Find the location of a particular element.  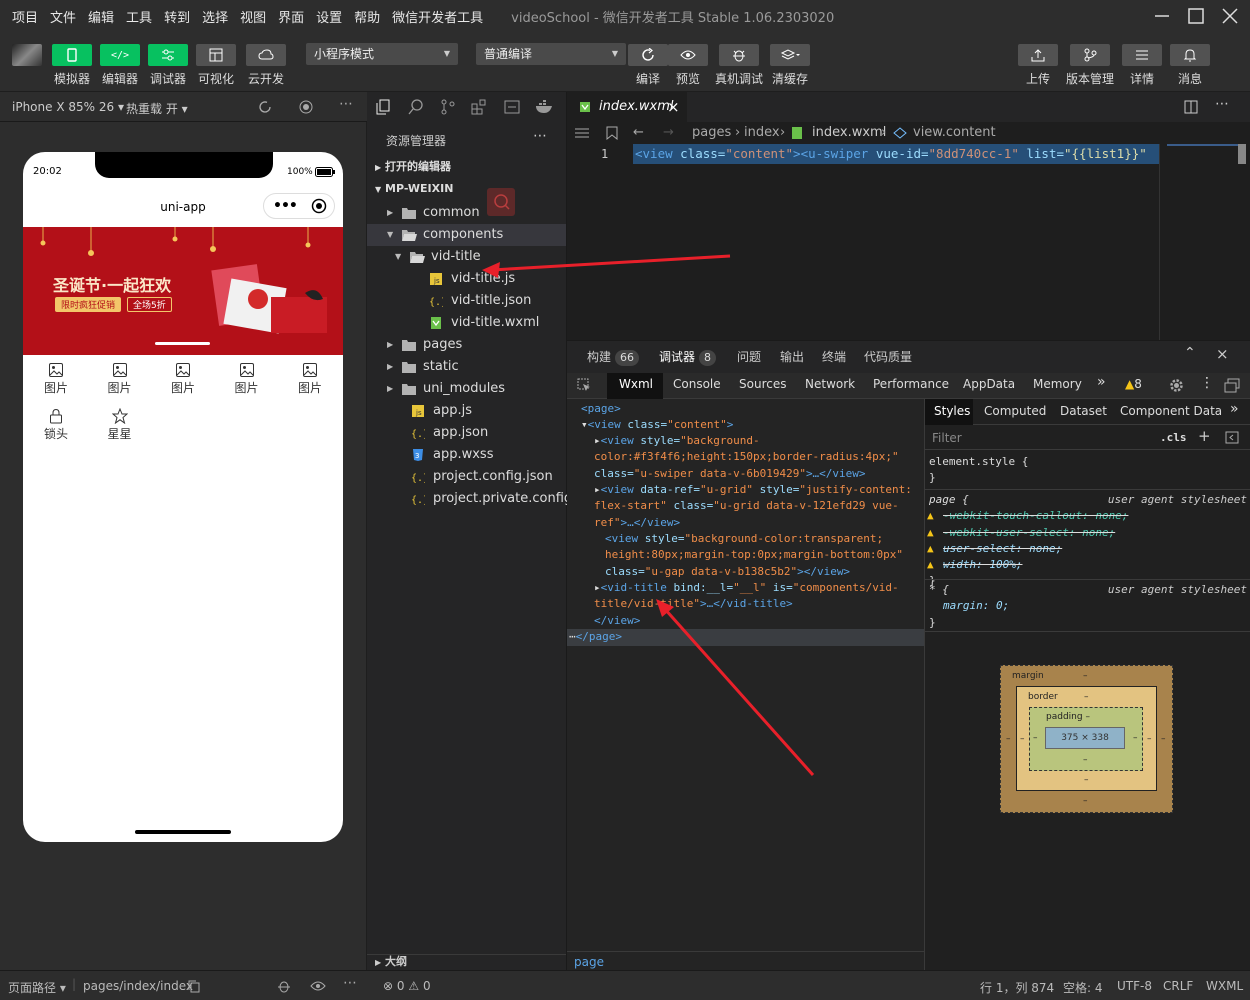

add-rule-icon: + is located at coordinates (1204, 436).